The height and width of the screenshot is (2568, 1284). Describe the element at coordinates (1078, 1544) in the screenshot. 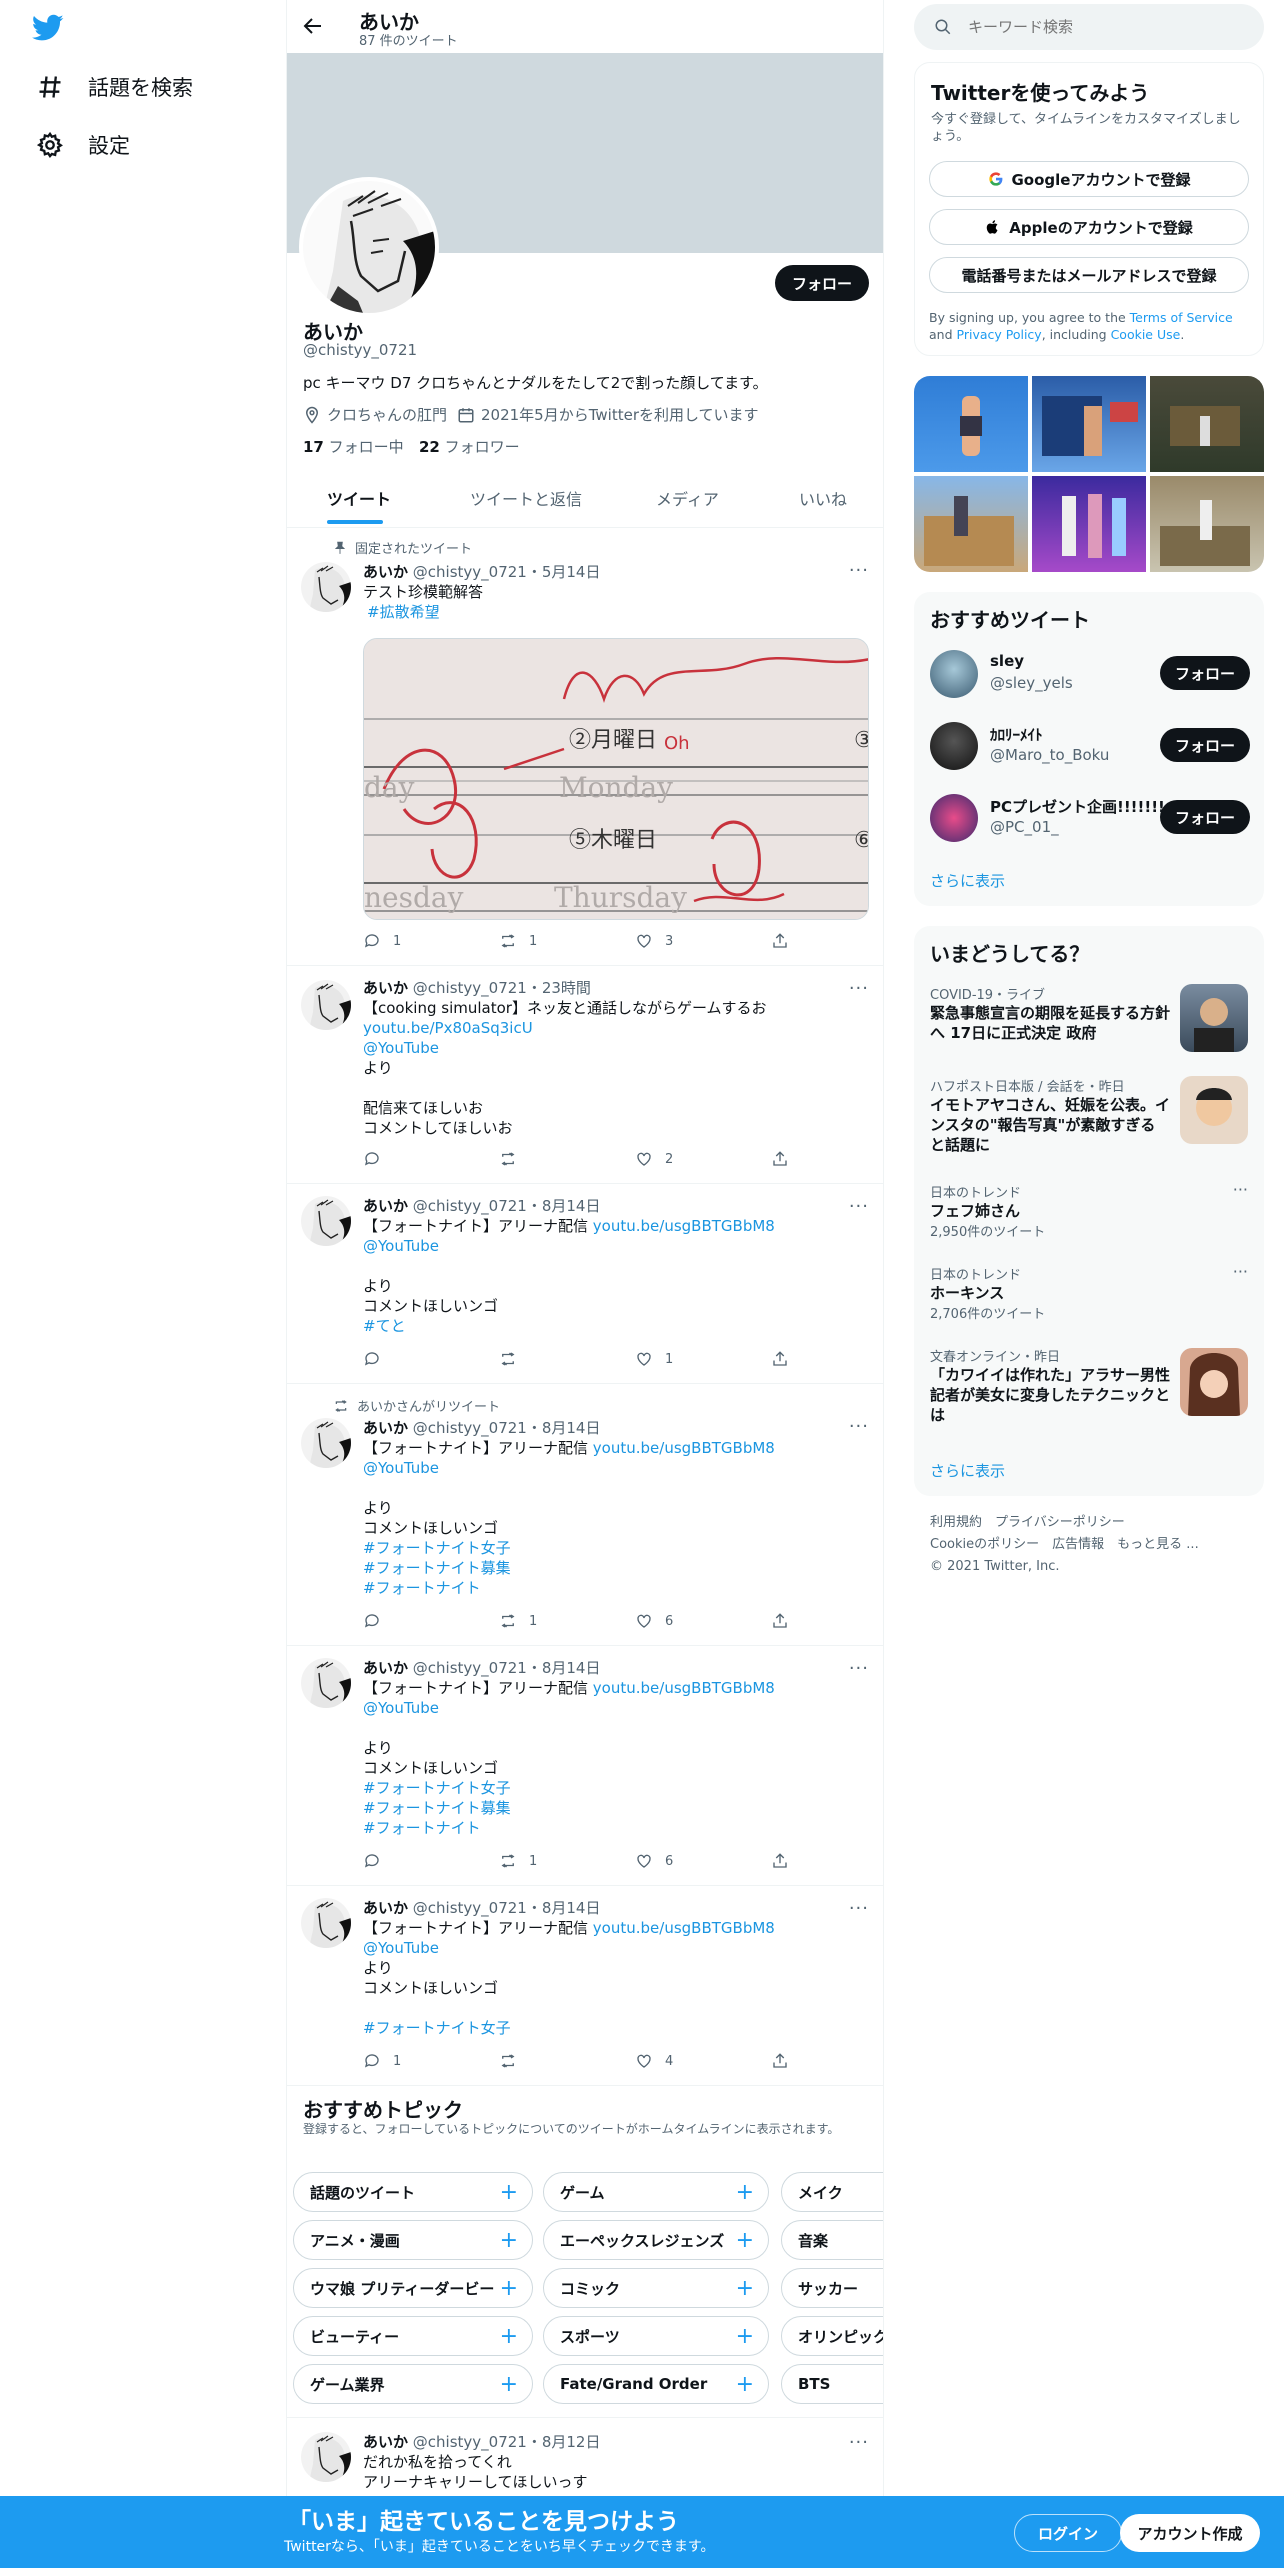

I see `footer-link: 広告情報` at that location.